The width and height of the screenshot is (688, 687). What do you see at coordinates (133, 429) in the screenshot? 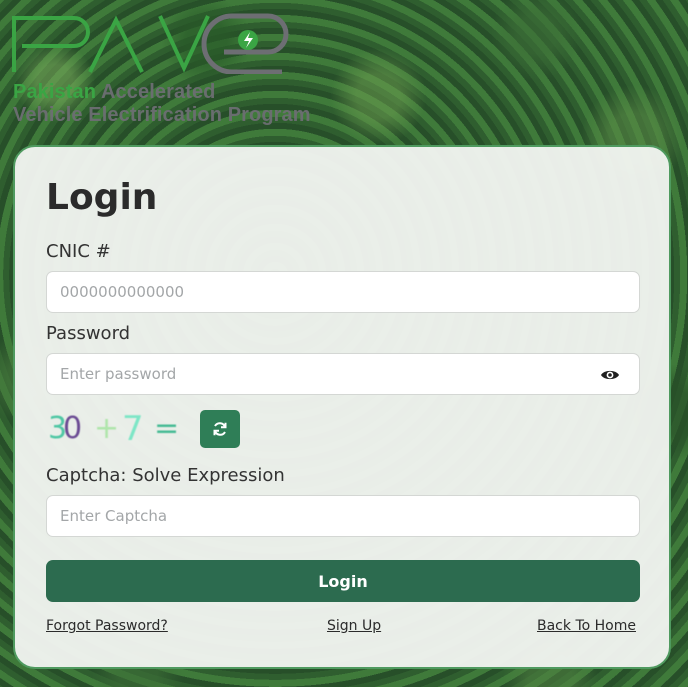
I see `captcha-digit-3: 7` at bounding box center [133, 429].